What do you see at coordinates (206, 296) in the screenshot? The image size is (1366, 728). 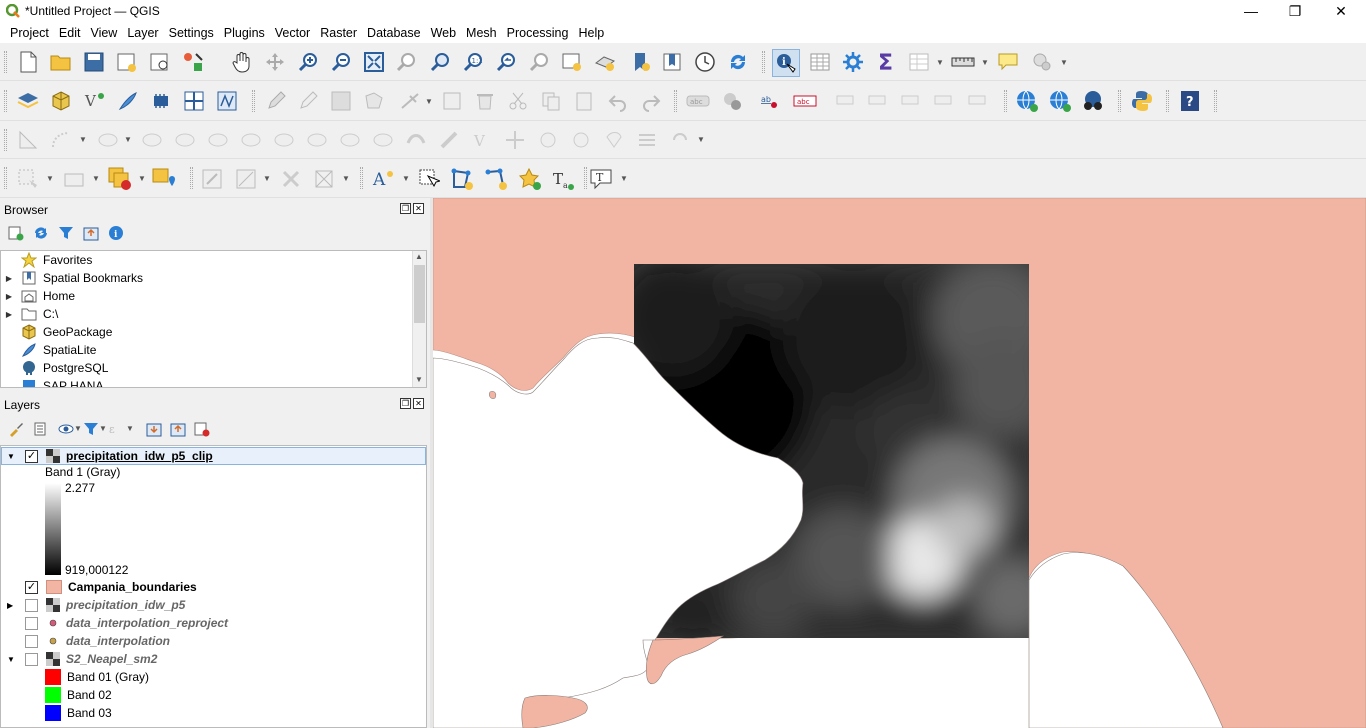 I see `browser-item-home: ▶ Home` at bounding box center [206, 296].